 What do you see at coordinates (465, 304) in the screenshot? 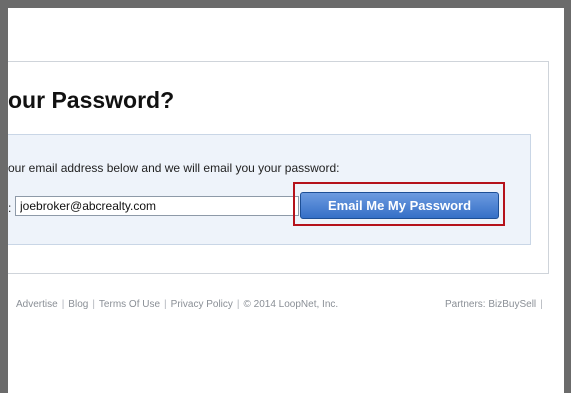
I see `partners-label: Partners:` at bounding box center [465, 304].